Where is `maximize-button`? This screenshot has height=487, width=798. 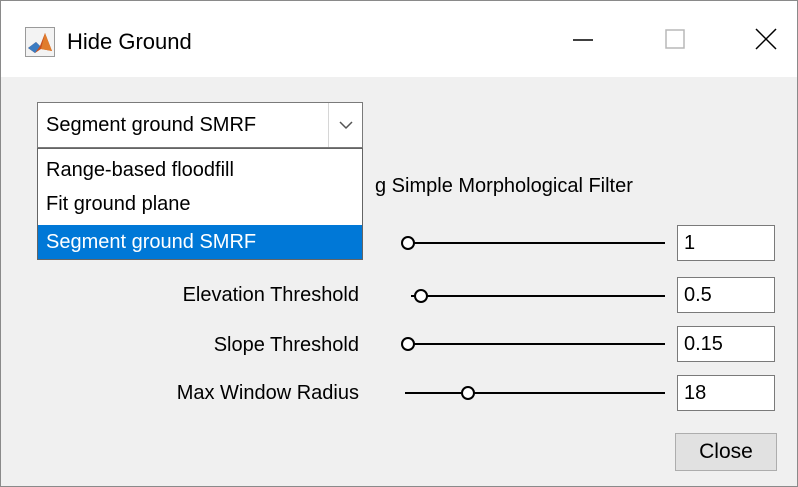
maximize-button is located at coordinates (675, 39).